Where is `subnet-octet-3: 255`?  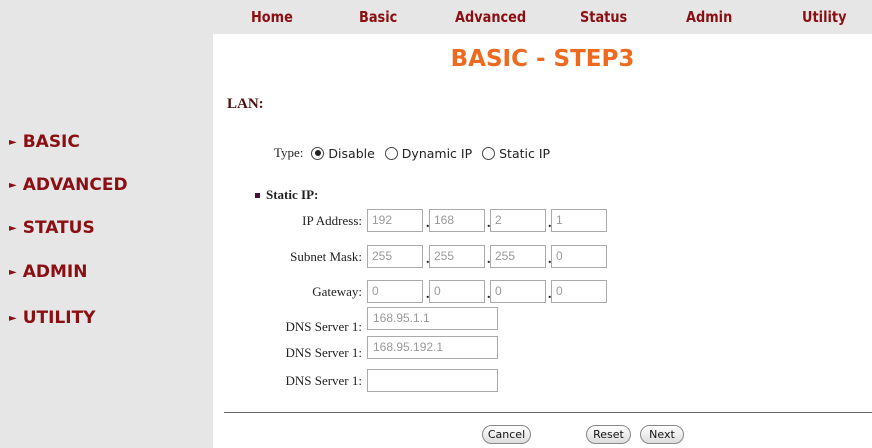
subnet-octet-3: 255 is located at coordinates (518, 256).